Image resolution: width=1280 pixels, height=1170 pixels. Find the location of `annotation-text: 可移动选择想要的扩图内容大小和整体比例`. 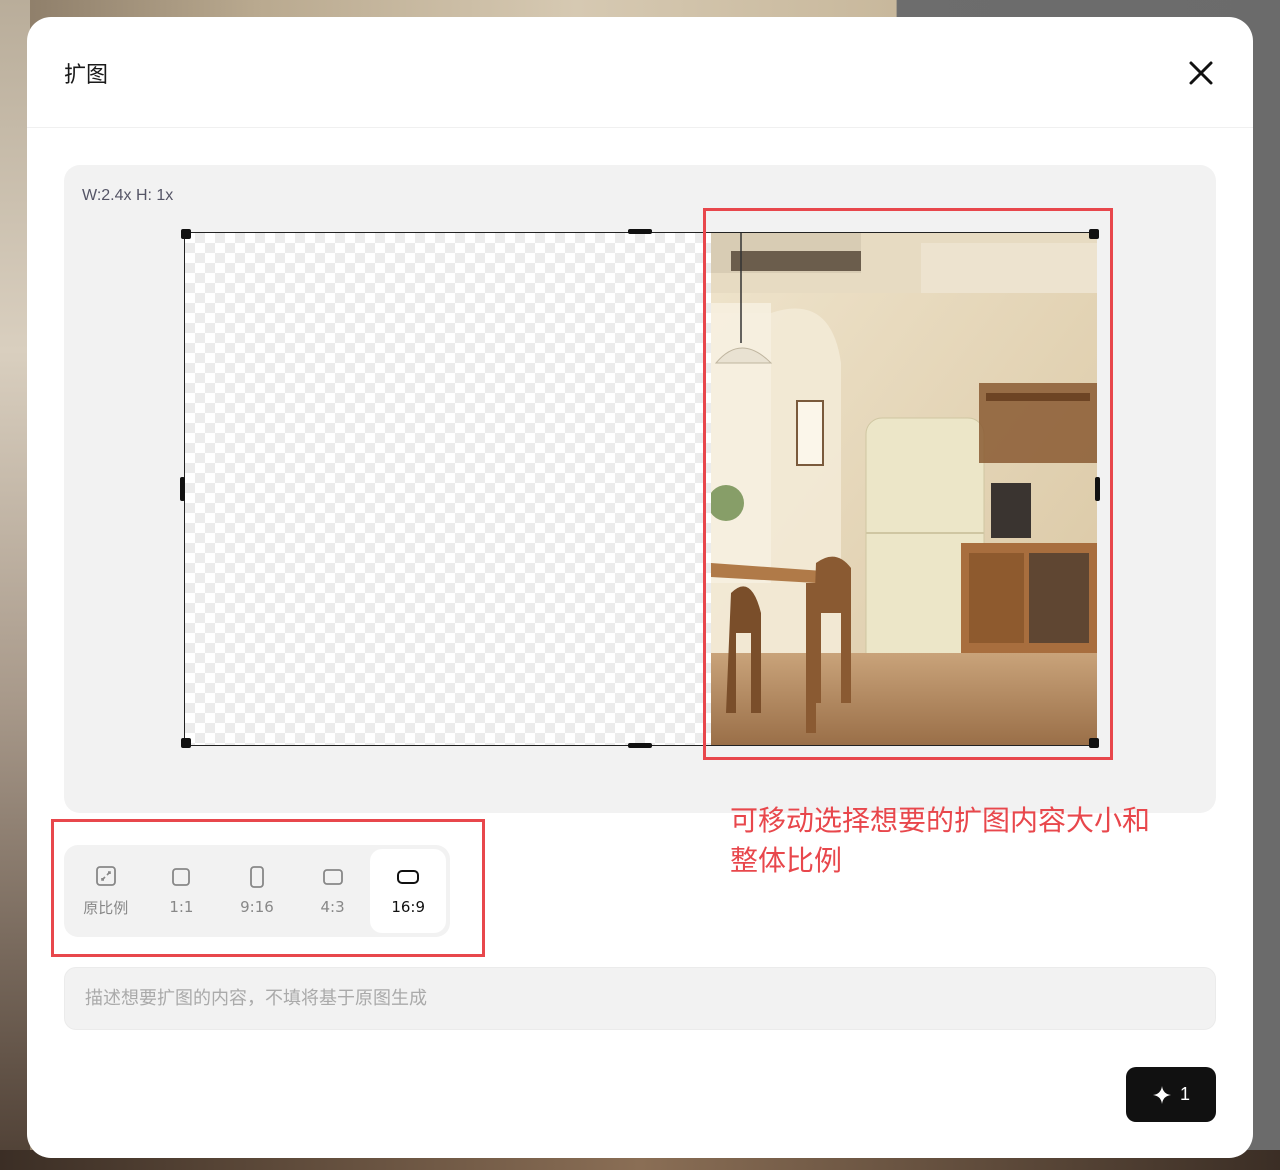

annotation-text: 可移动选择想要的扩图内容大小和整体比例 is located at coordinates (940, 840).